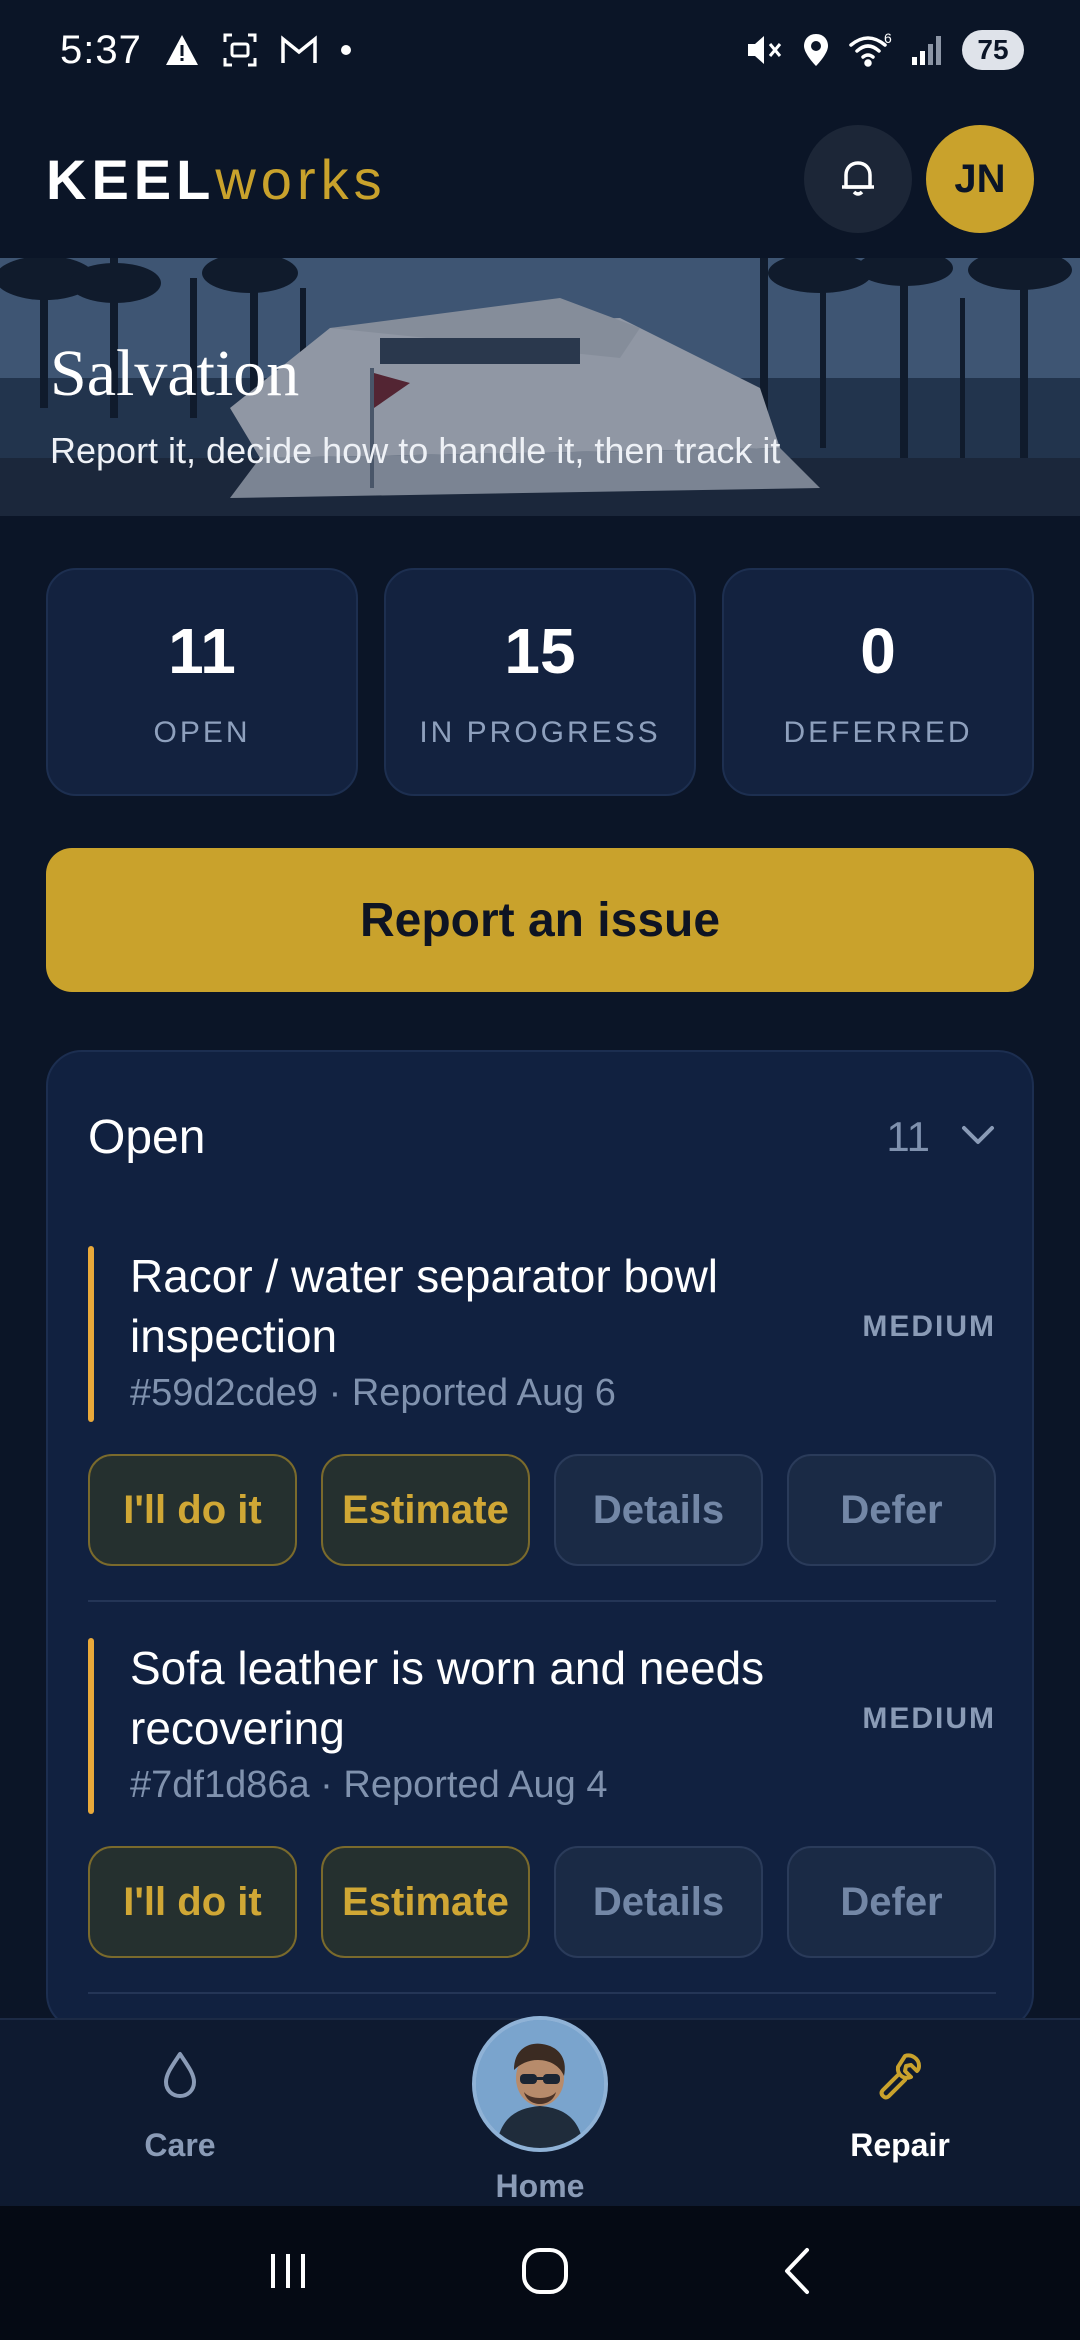  Describe the element at coordinates (908, 1136) in the screenshot. I see `open-panel-count: 11` at that location.